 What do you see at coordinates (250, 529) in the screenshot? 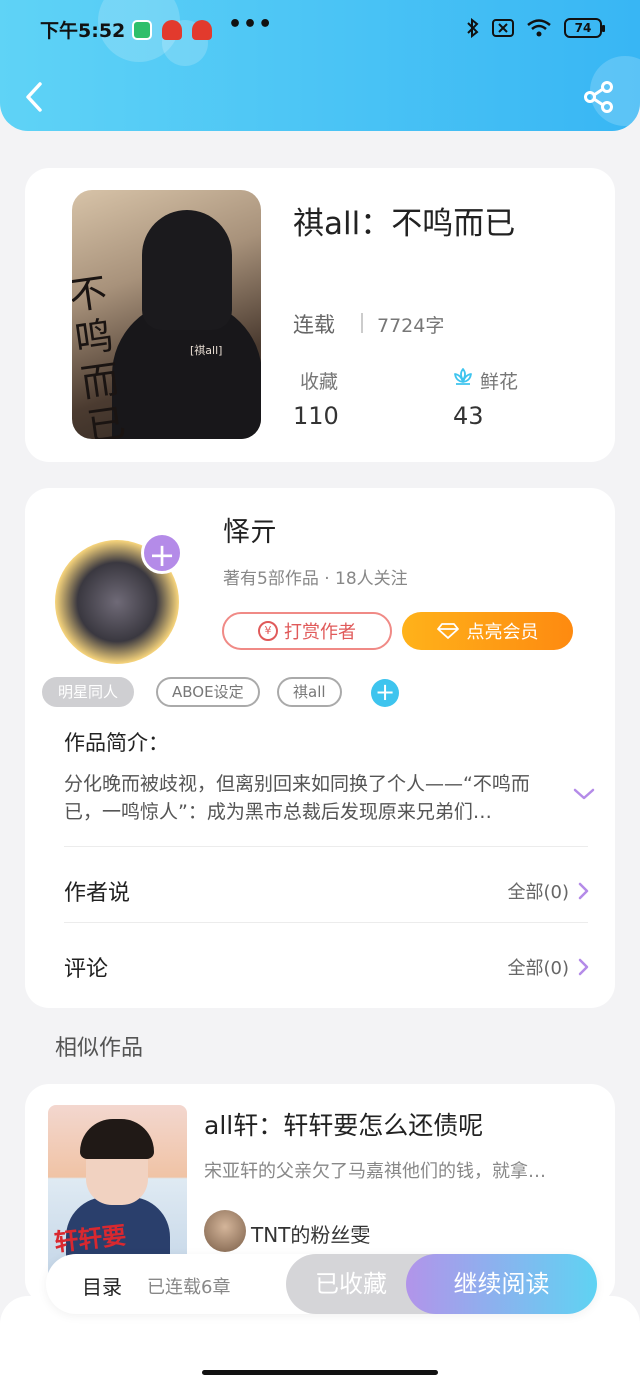
I see `author-name: 怿亓` at bounding box center [250, 529].